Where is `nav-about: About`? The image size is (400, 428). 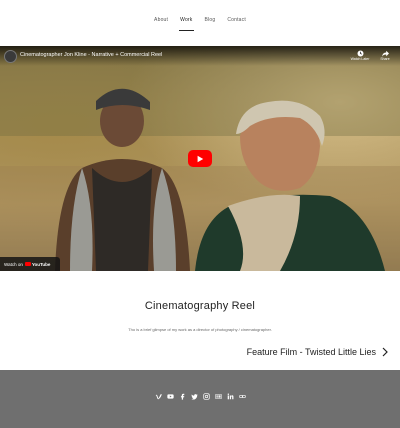
nav-about: About is located at coordinates (161, 24).